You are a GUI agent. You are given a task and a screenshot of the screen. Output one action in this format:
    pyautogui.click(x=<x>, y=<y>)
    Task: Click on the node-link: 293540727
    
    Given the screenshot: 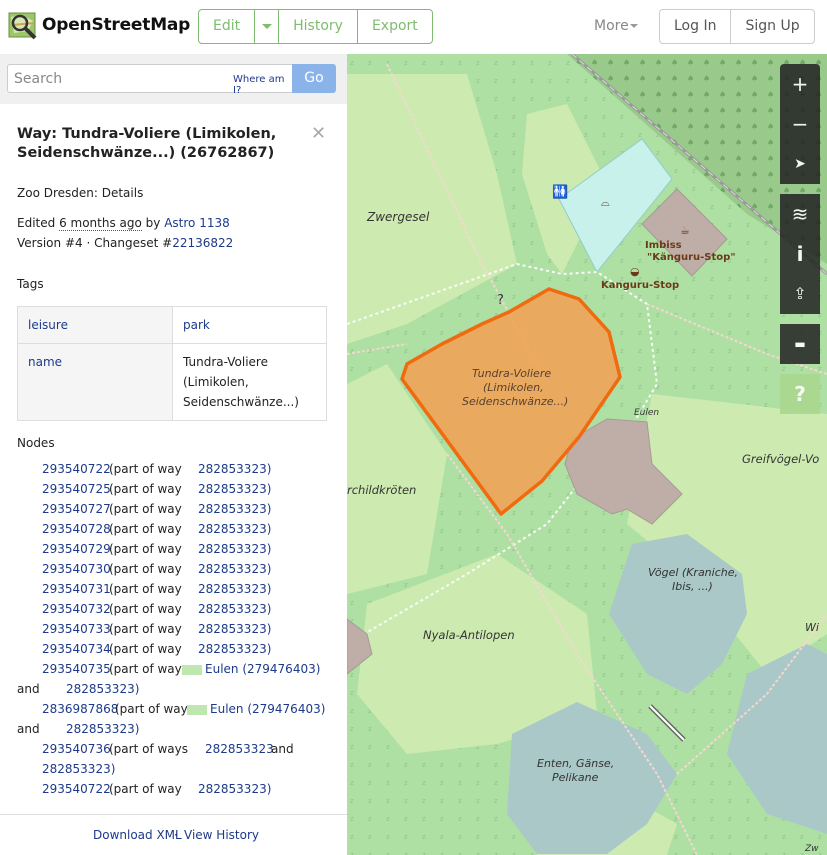 What is the action you would take?
    pyautogui.click(x=76, y=509)
    